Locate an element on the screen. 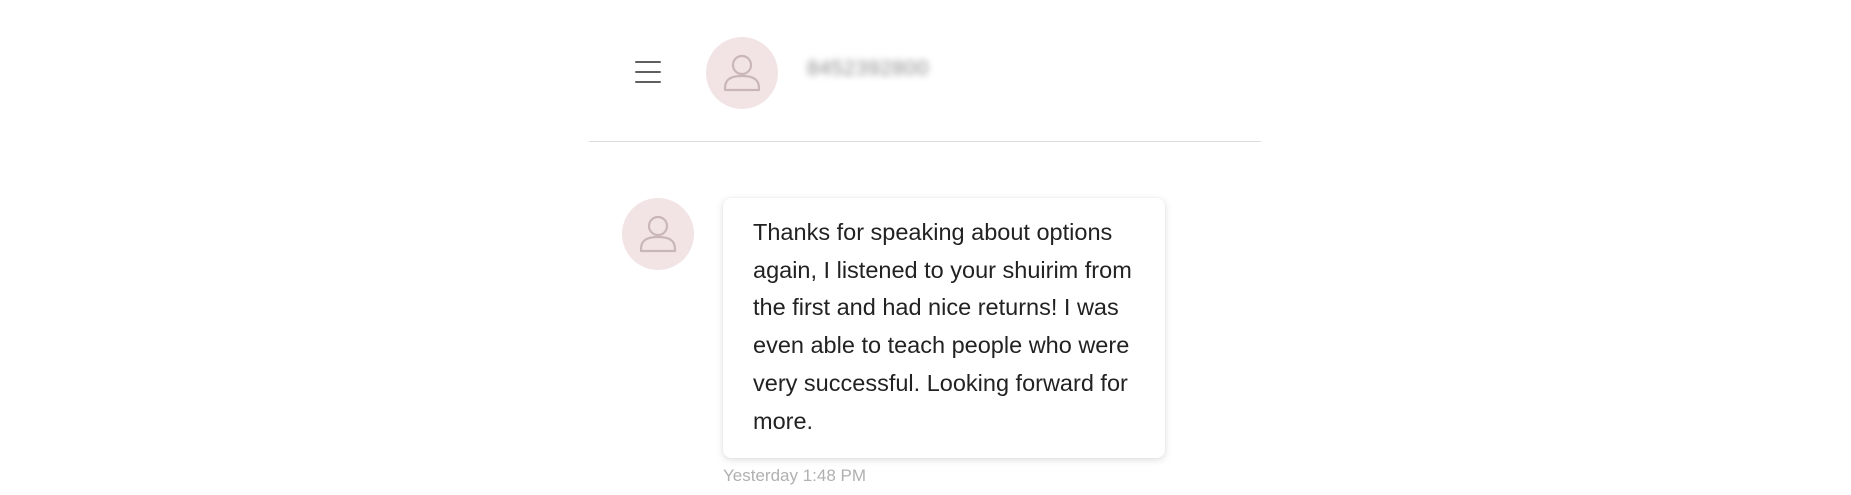 The width and height of the screenshot is (1851, 495). sender-avatar is located at coordinates (658, 234).